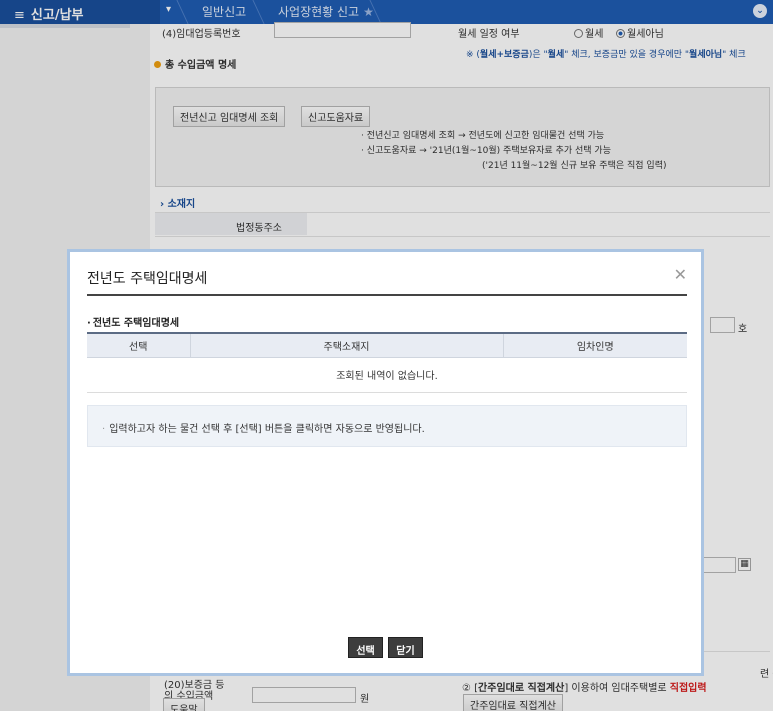  What do you see at coordinates (139, 345) in the screenshot?
I see `column-header-select: 선택` at bounding box center [139, 345].